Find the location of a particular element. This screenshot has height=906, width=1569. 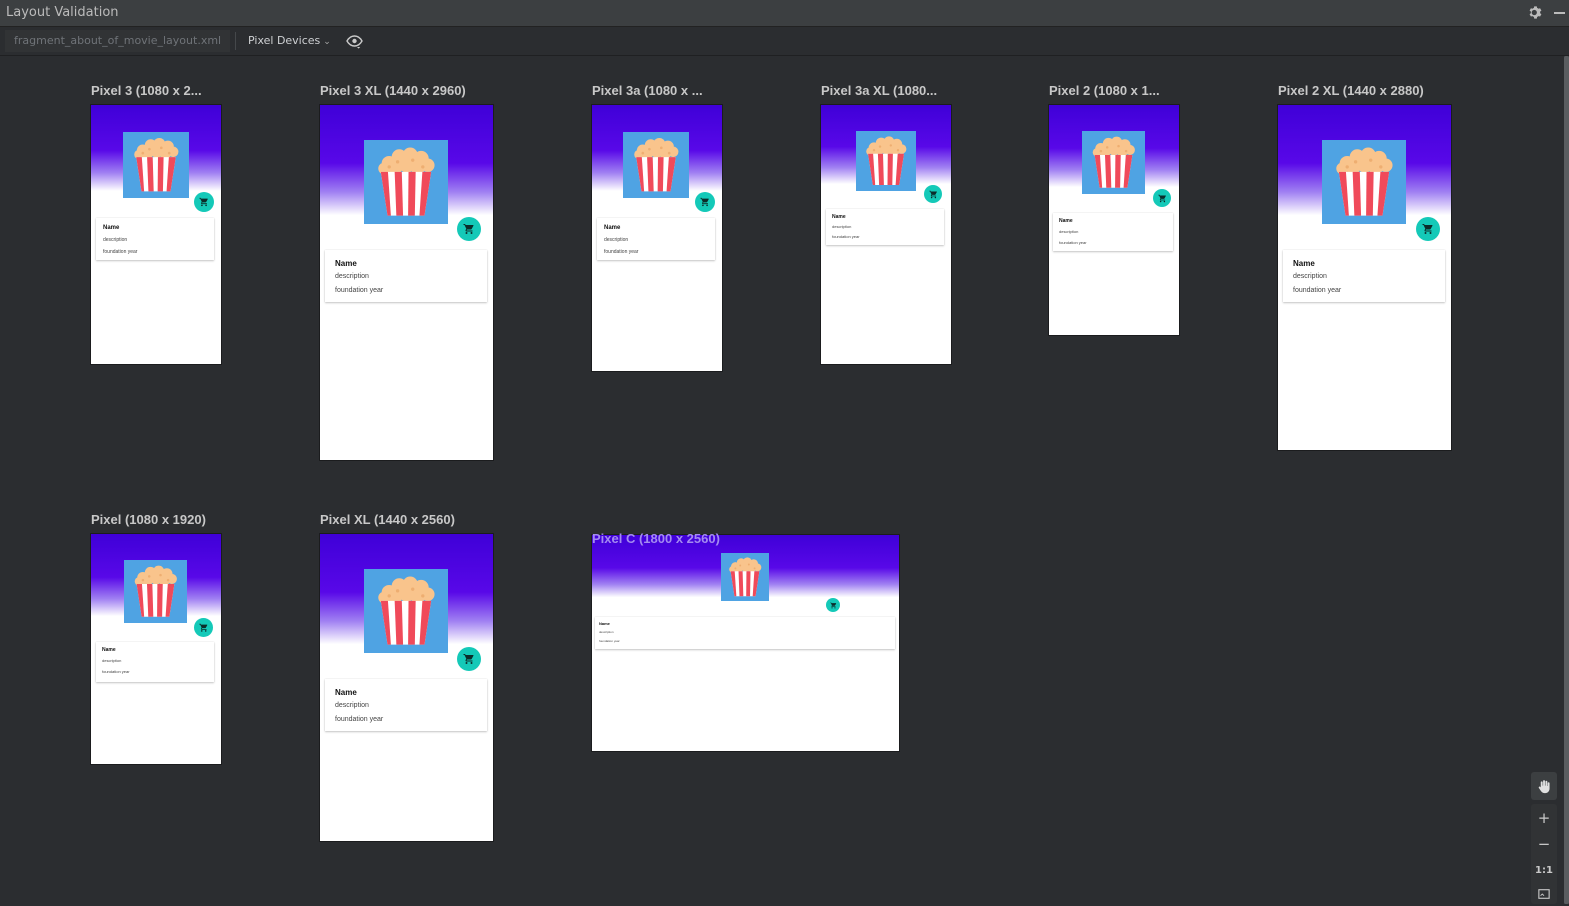

scrollbar-thumb is located at coordinates (1566, 480).